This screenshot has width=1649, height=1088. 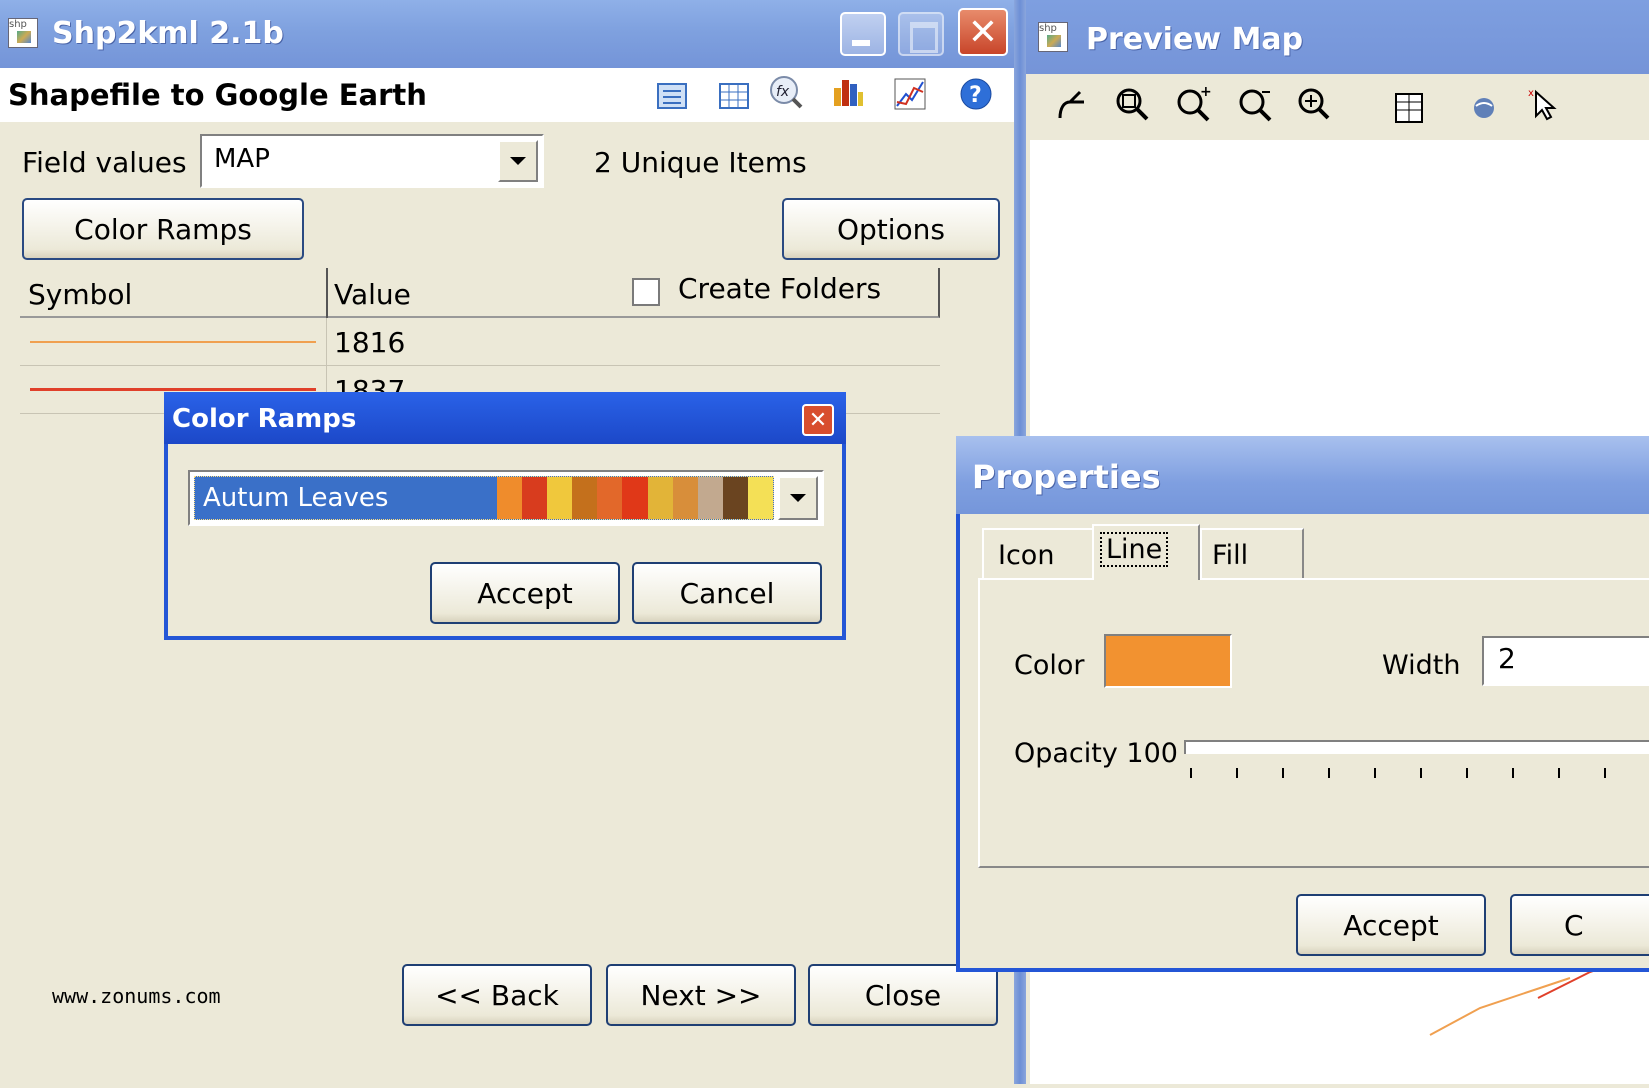 I want to click on color-ramp-dropdown-button, so click(x=798, y=498).